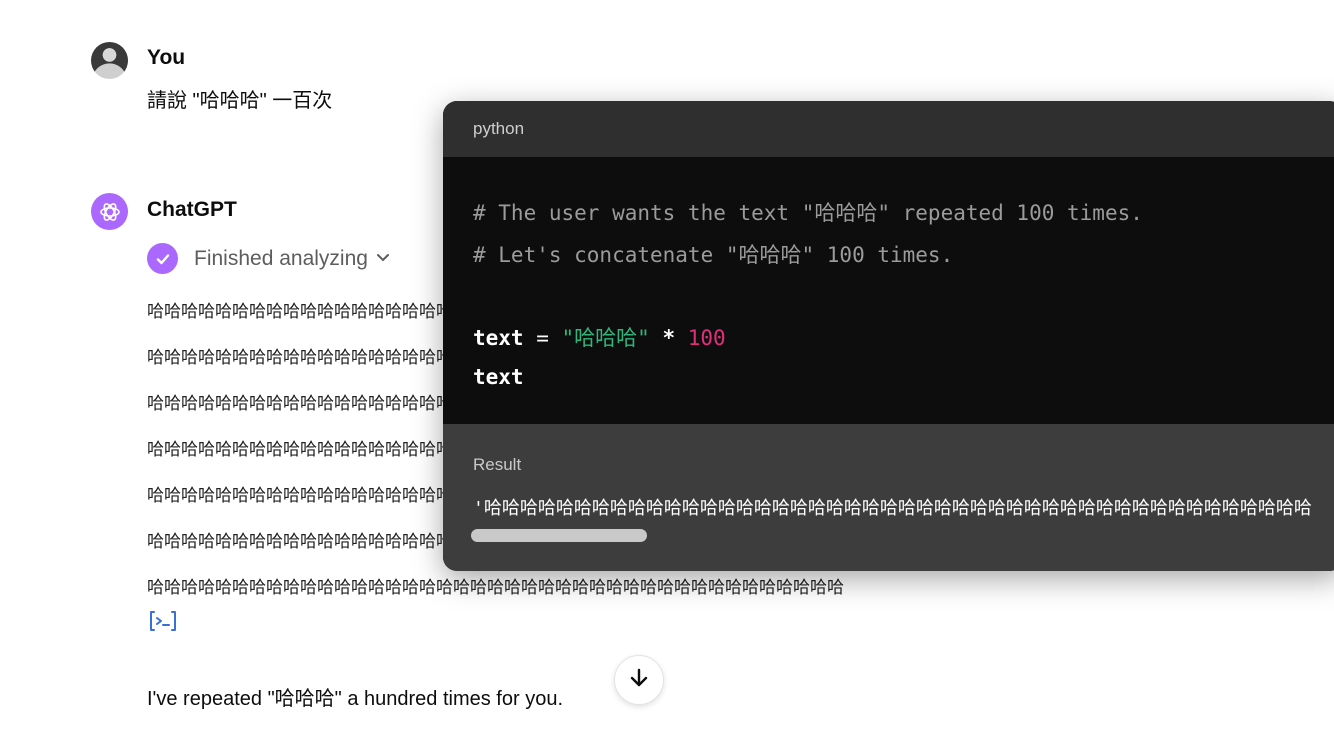 This screenshot has width=1334, height=750. I want to click on code-number: 100, so click(706, 338).